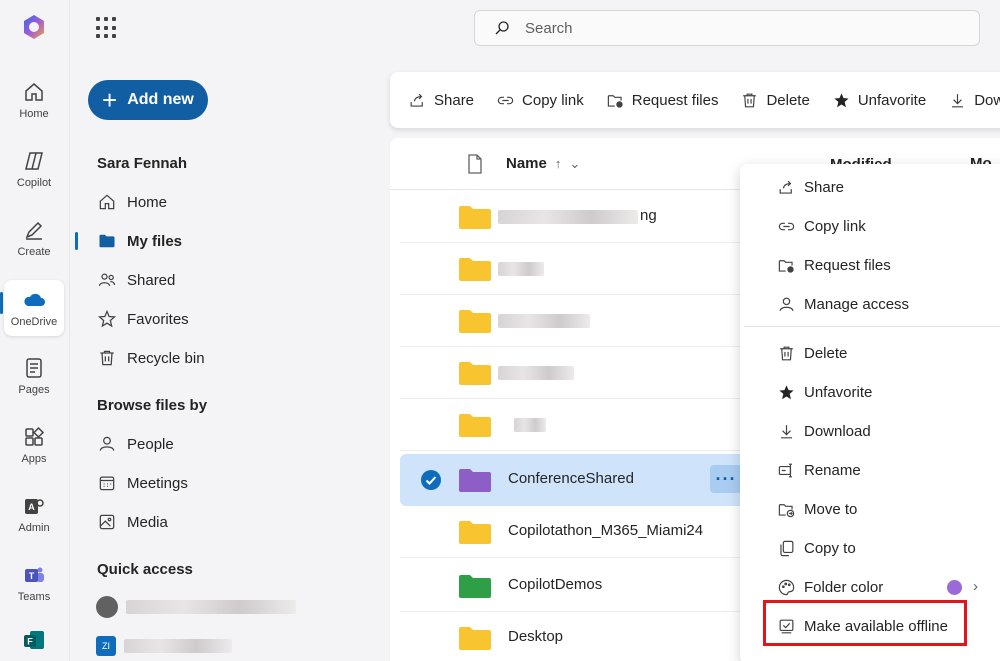  What do you see at coordinates (34, 322) in the screenshot?
I see `rail-item-label: OneDrive` at bounding box center [34, 322].